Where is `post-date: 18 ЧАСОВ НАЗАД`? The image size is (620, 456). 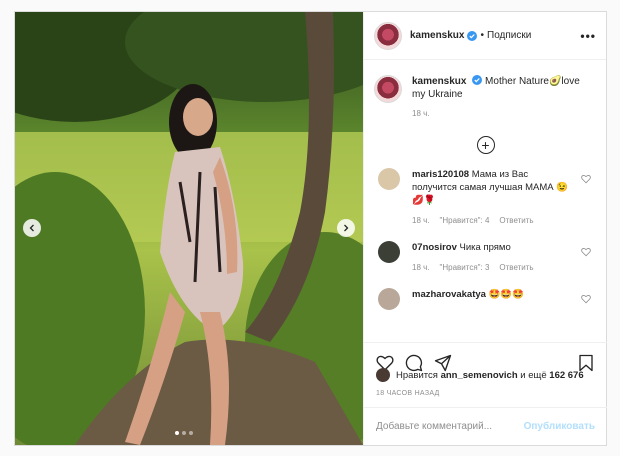
post-date: 18 ЧАСОВ НАЗАД is located at coordinates (408, 393).